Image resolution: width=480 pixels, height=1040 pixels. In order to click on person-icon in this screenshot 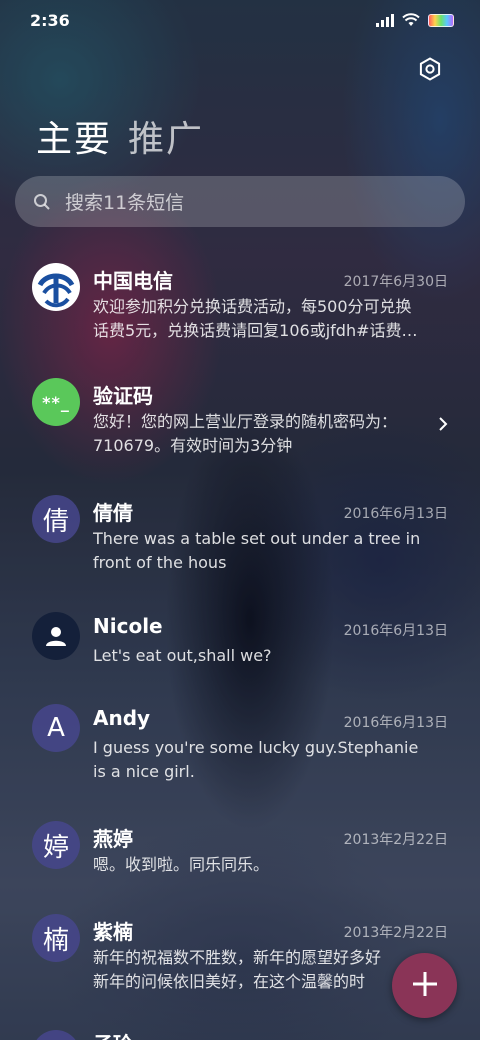, I will do `click(56, 636)`.